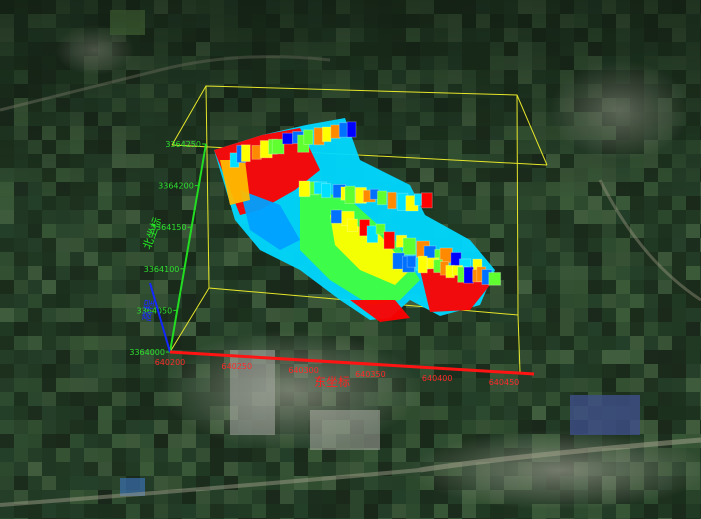 The image size is (701, 519). Describe the element at coordinates (370, 374) in the screenshot. I see `x-axis-tick-label: 640350` at that location.